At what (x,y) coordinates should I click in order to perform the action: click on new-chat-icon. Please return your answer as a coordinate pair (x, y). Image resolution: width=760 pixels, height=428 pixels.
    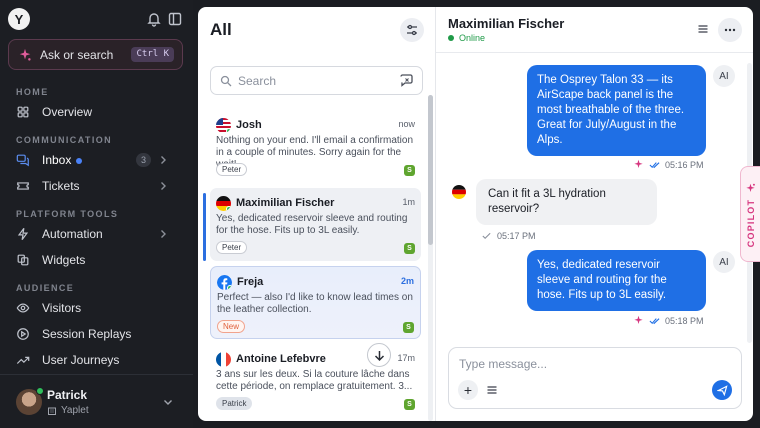
    Looking at the image, I should click on (406, 80).